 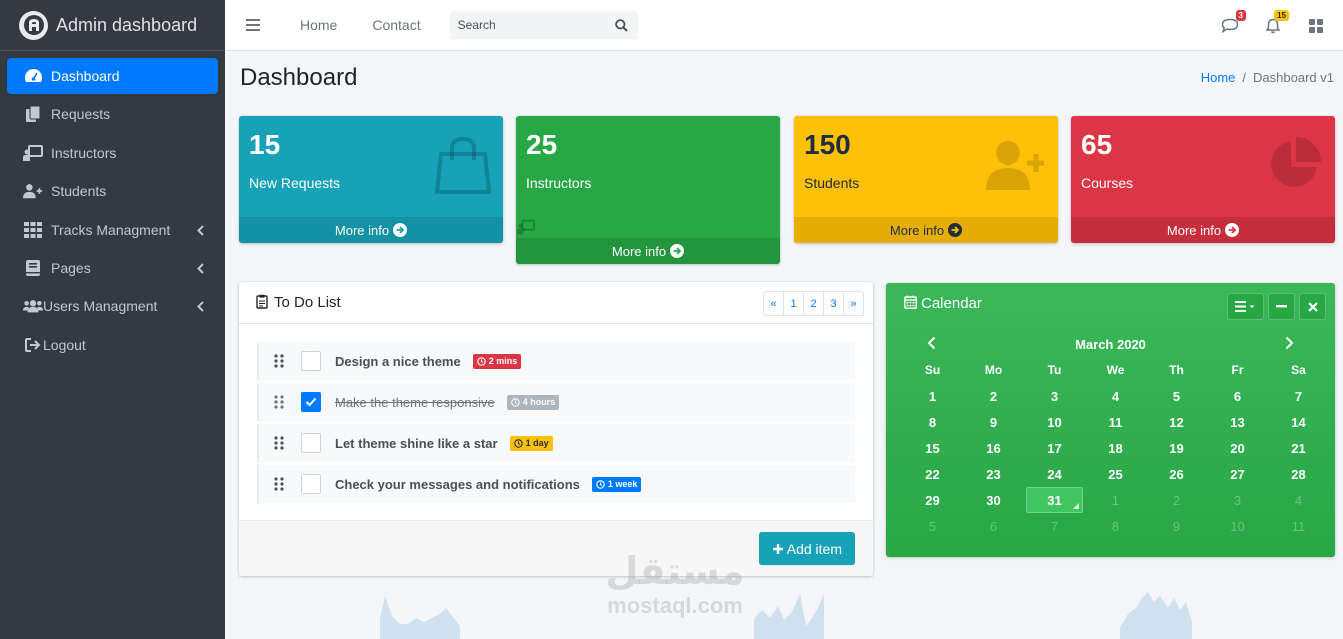 I want to click on calendar-day: 3, so click(x=1054, y=396).